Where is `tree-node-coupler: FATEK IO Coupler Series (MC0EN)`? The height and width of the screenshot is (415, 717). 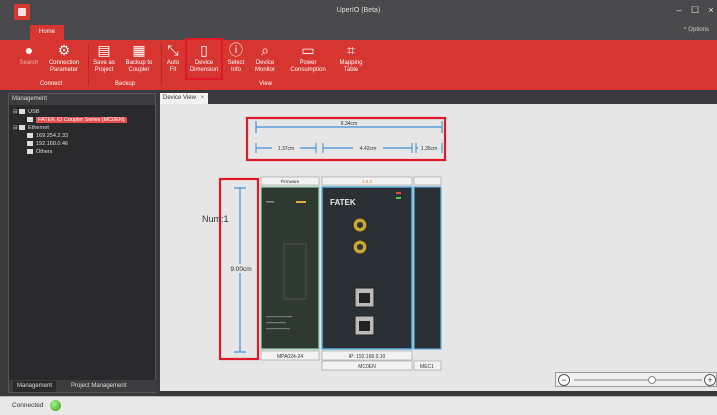
tree-node-coupler: FATEK IO Coupler Series (MC0EN) is located at coordinates (82, 120).